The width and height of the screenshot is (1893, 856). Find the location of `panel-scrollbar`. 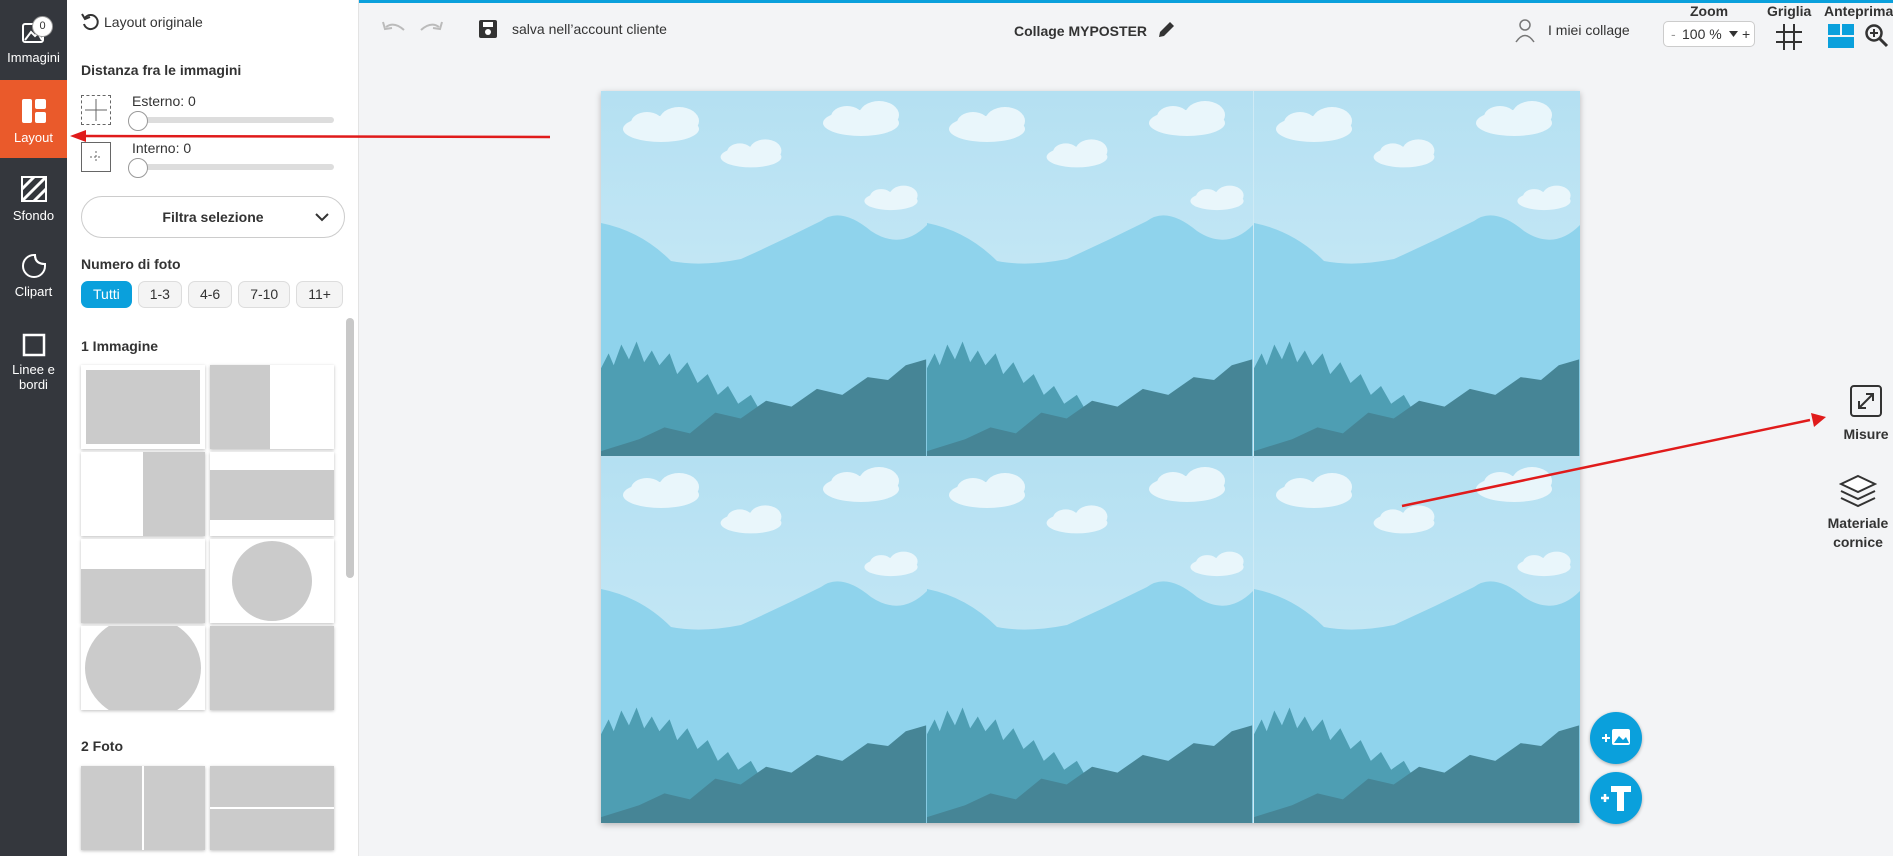

panel-scrollbar is located at coordinates (350, 448).